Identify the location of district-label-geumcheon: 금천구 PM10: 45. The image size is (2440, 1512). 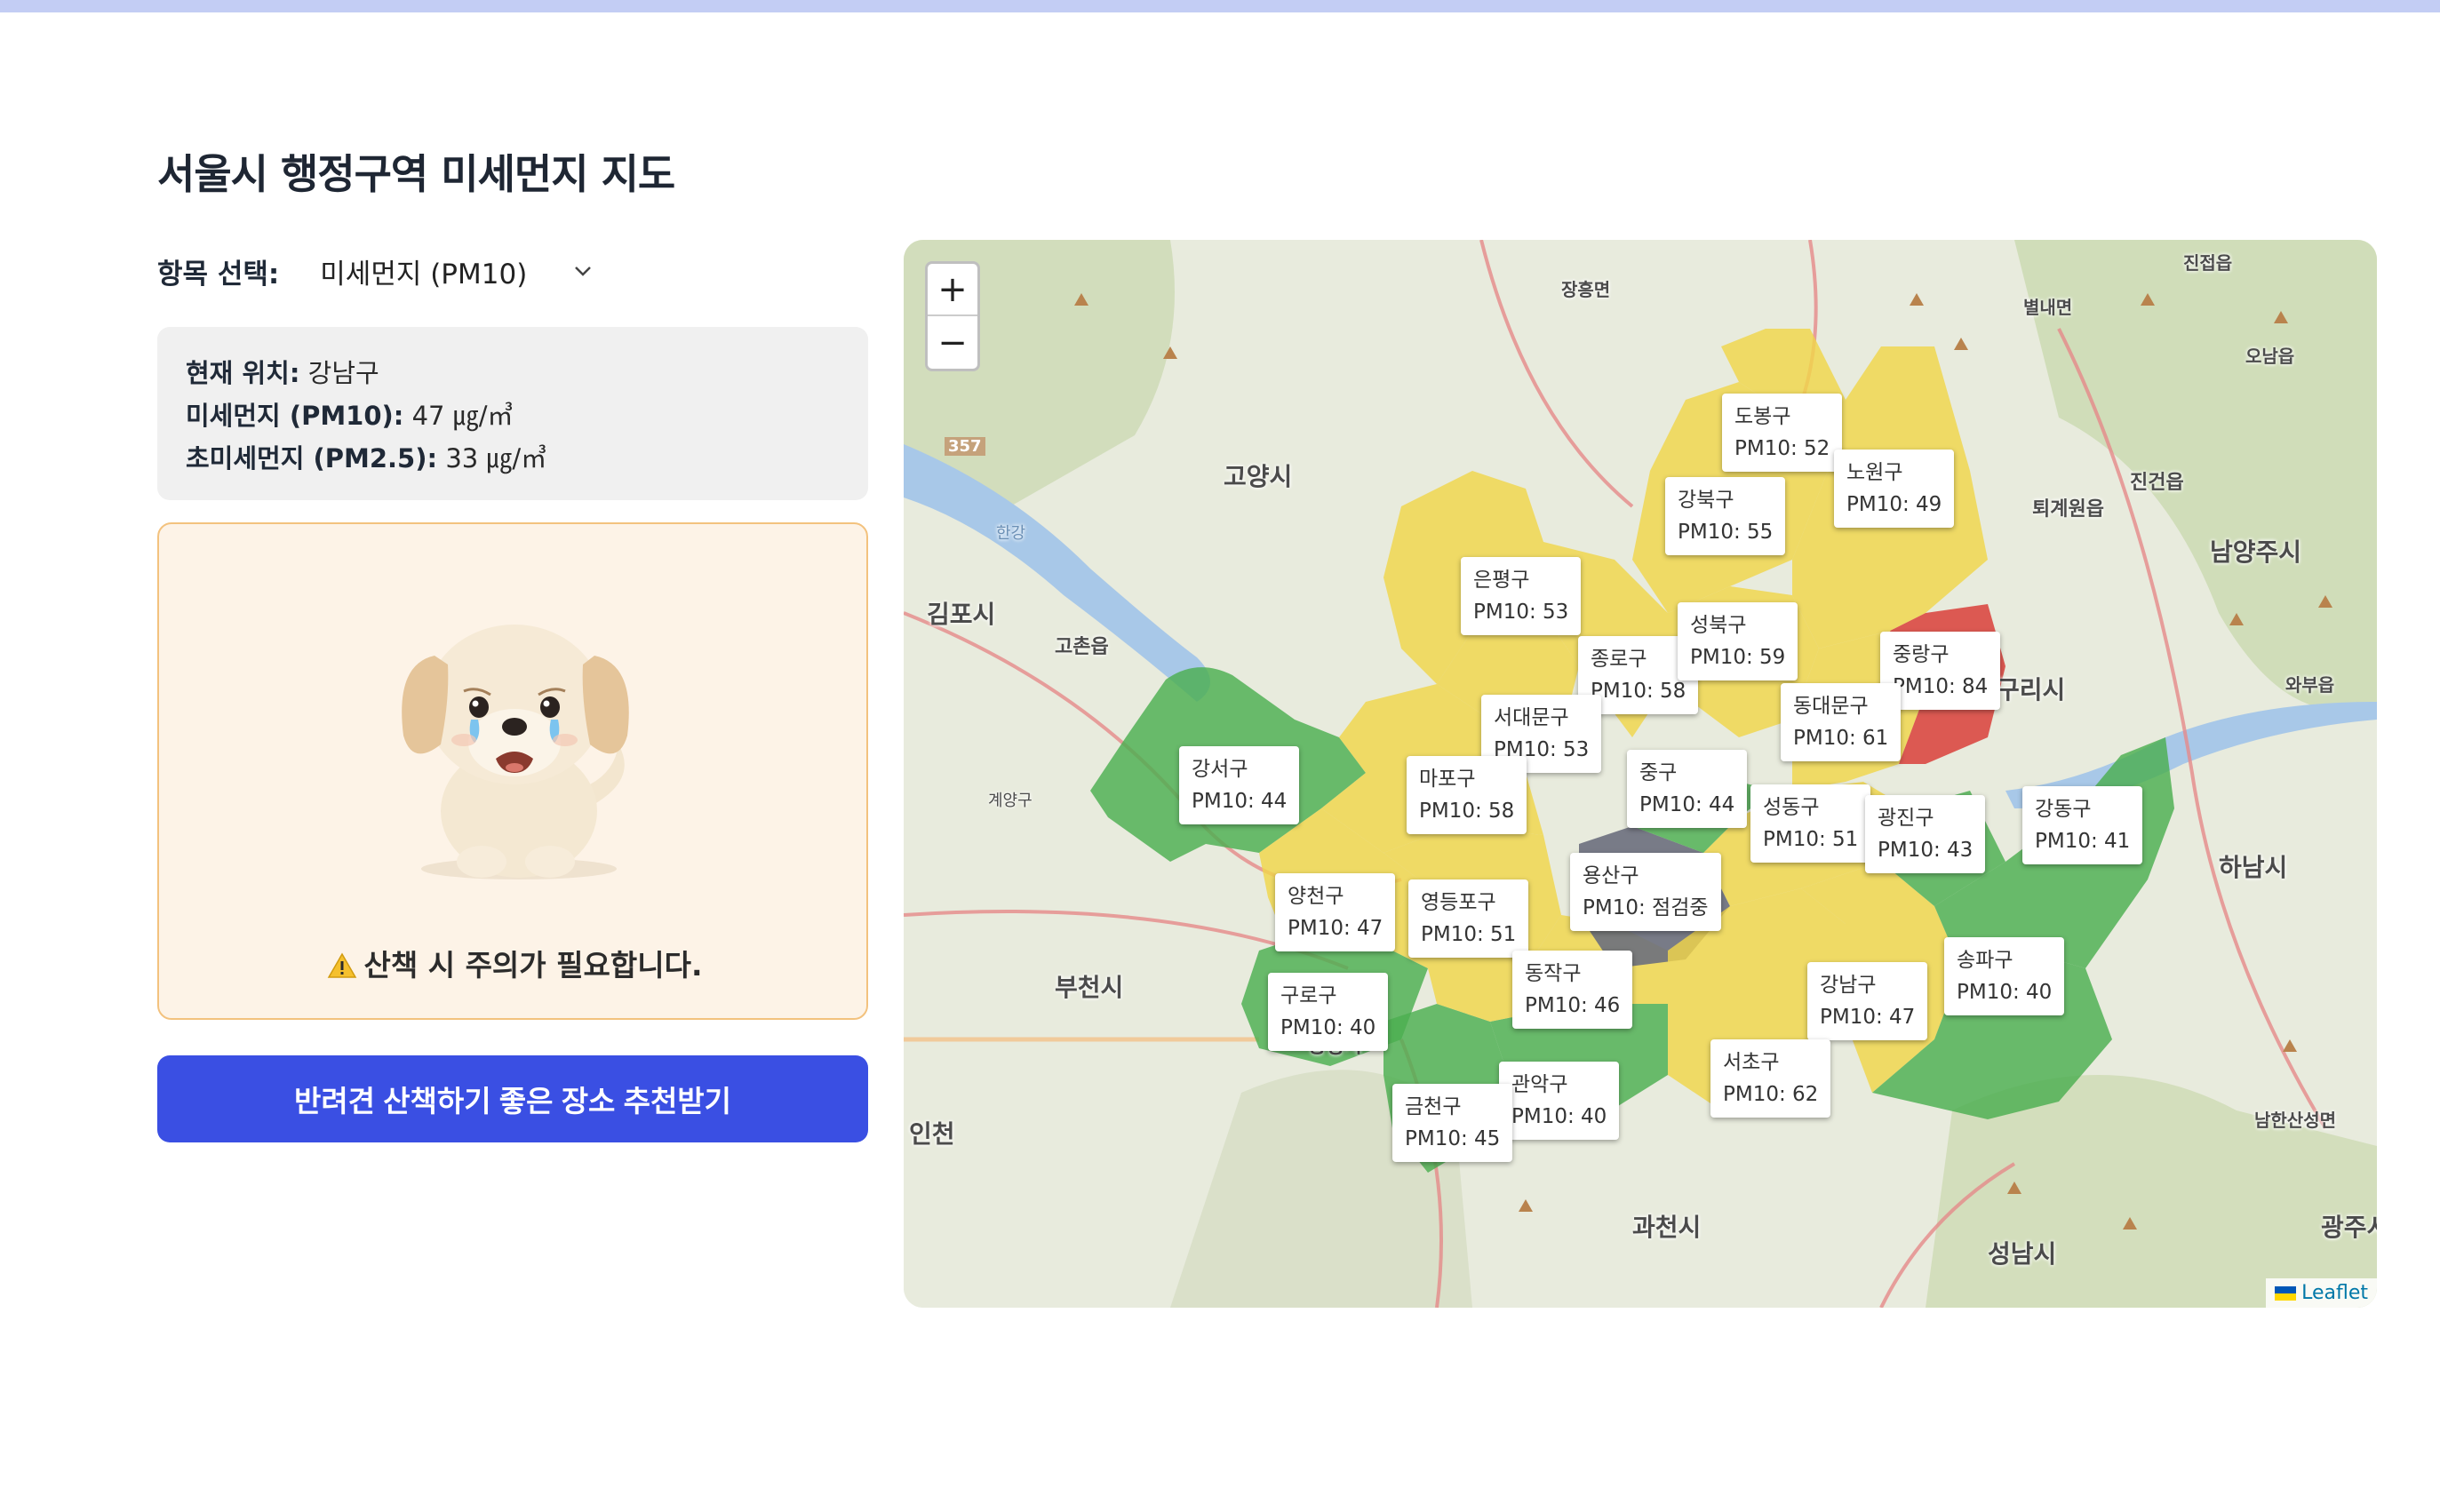
(1452, 1123).